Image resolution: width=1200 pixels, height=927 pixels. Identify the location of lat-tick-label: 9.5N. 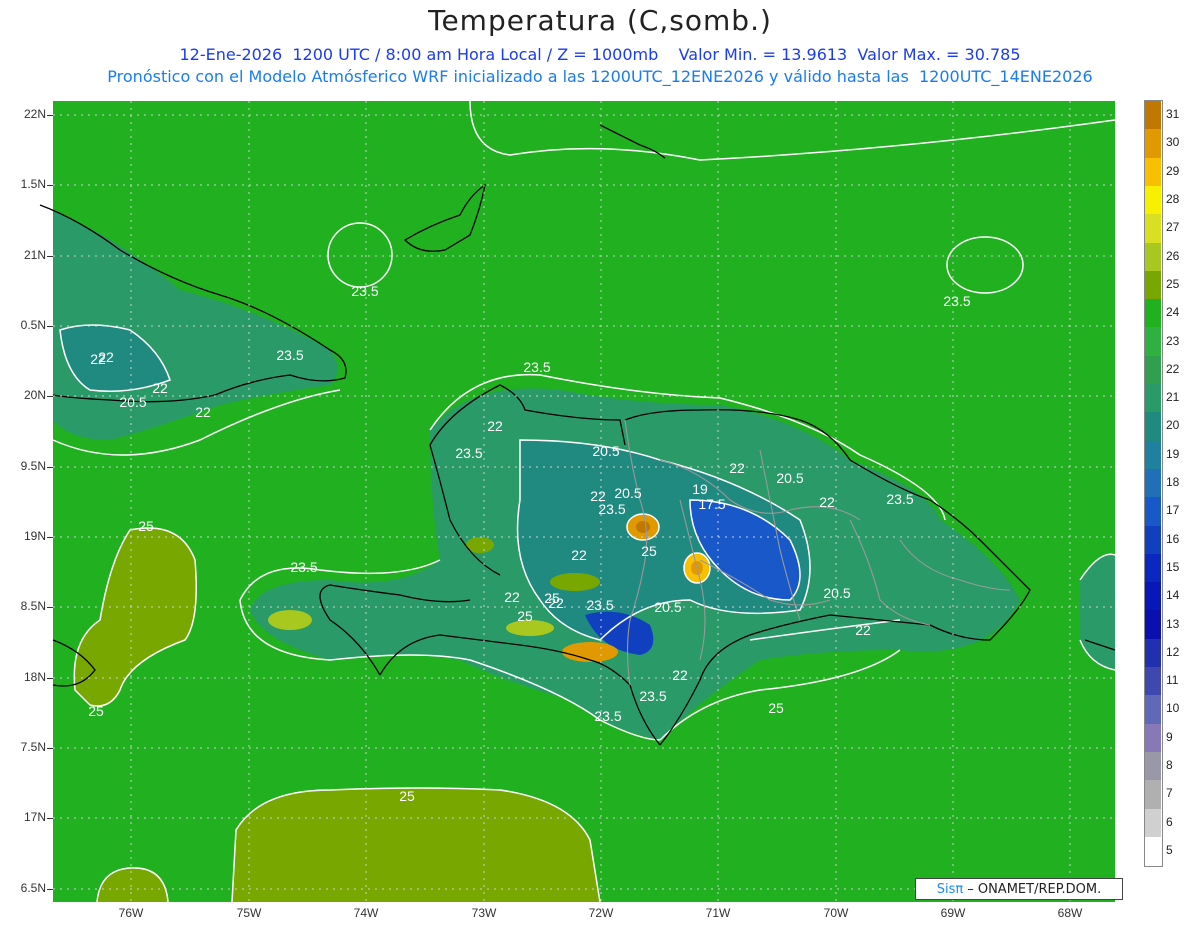
(33, 466).